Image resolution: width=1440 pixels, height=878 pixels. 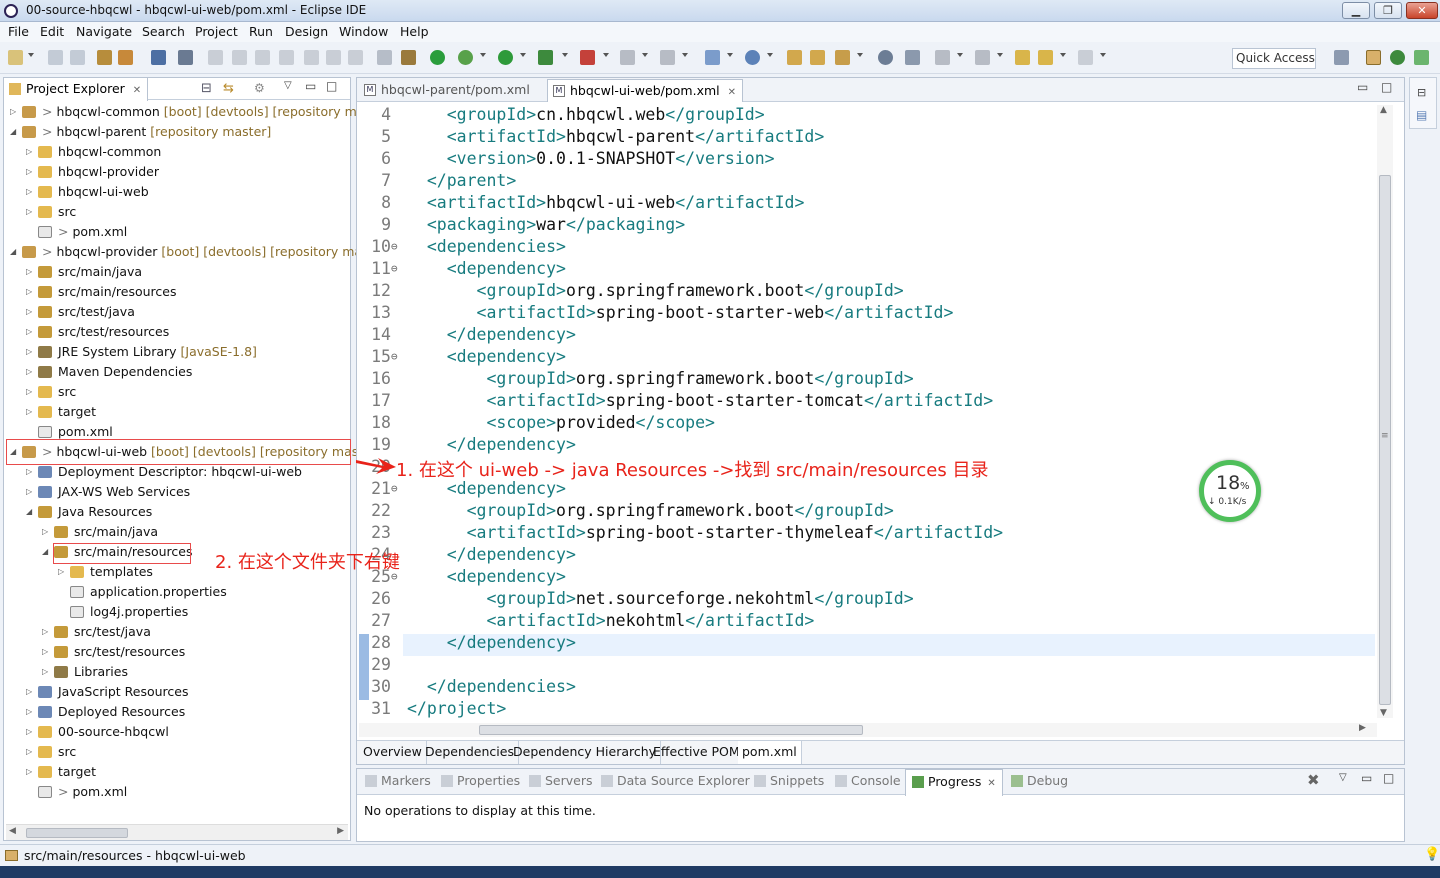 I want to click on suspend-icon, so click(x=239, y=57).